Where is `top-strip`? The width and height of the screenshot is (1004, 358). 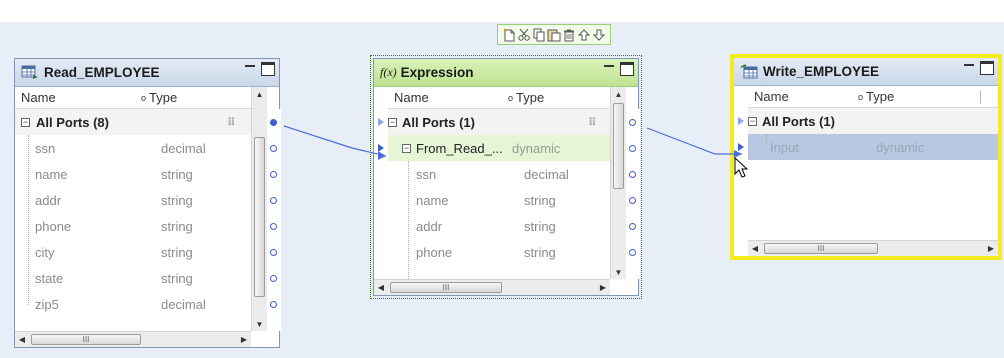
top-strip is located at coordinates (502, 11).